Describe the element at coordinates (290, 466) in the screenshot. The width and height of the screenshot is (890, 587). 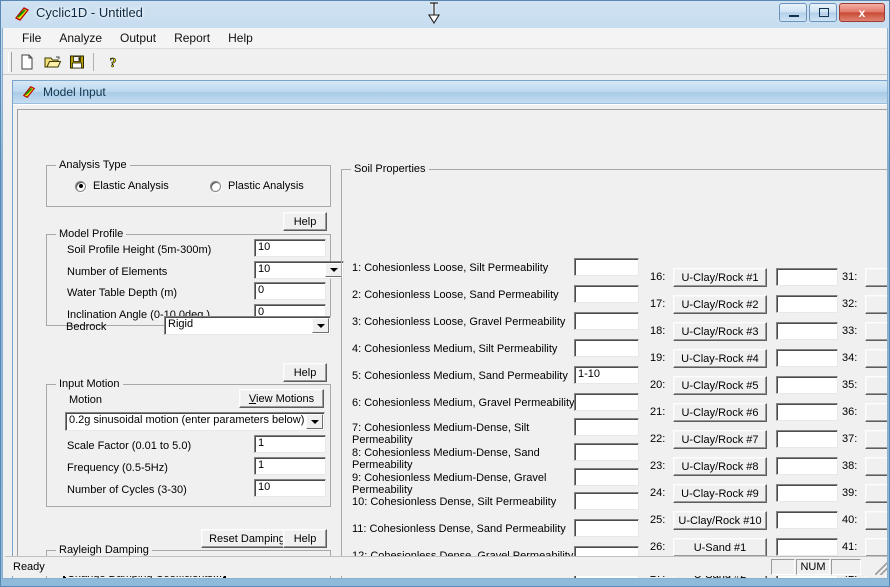
I see `frequency-input: 1` at that location.